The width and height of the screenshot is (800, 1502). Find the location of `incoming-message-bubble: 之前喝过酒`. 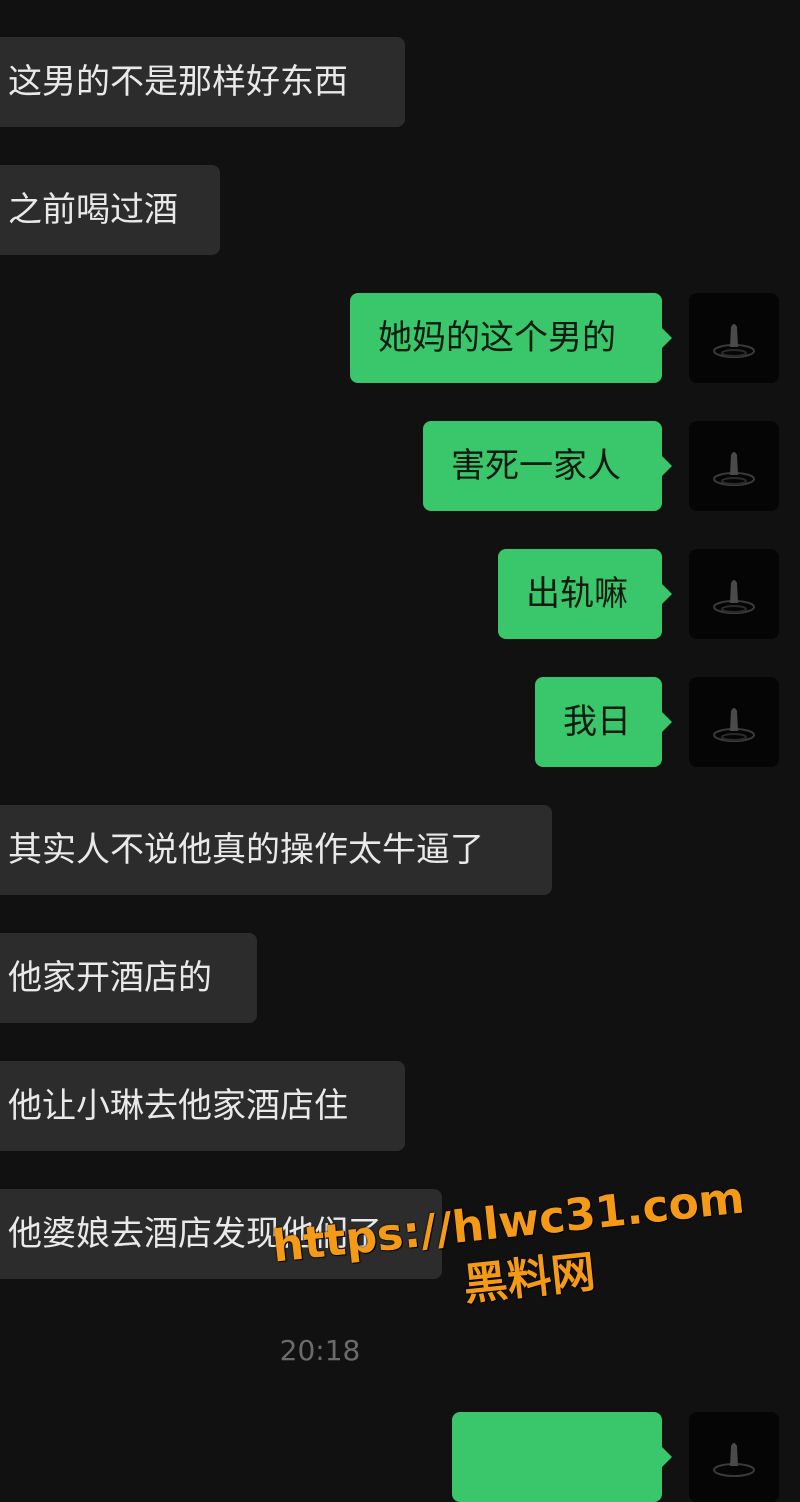

incoming-message-bubble: 之前喝过酒 is located at coordinates (110, 210).